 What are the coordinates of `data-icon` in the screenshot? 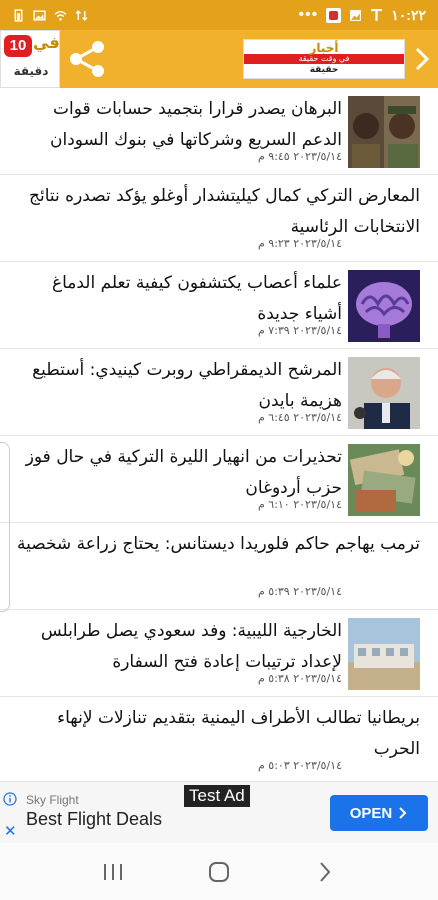 It's located at (81, 15).